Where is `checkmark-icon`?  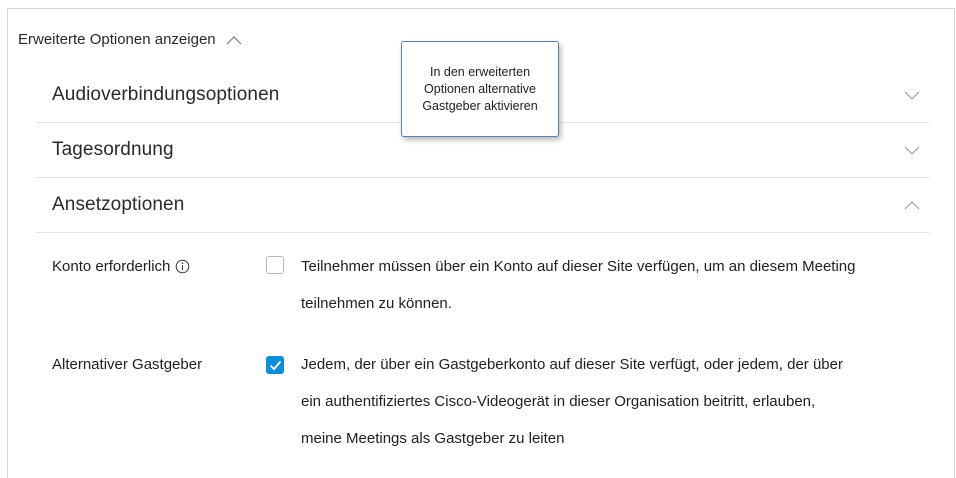 checkmark-icon is located at coordinates (275, 365).